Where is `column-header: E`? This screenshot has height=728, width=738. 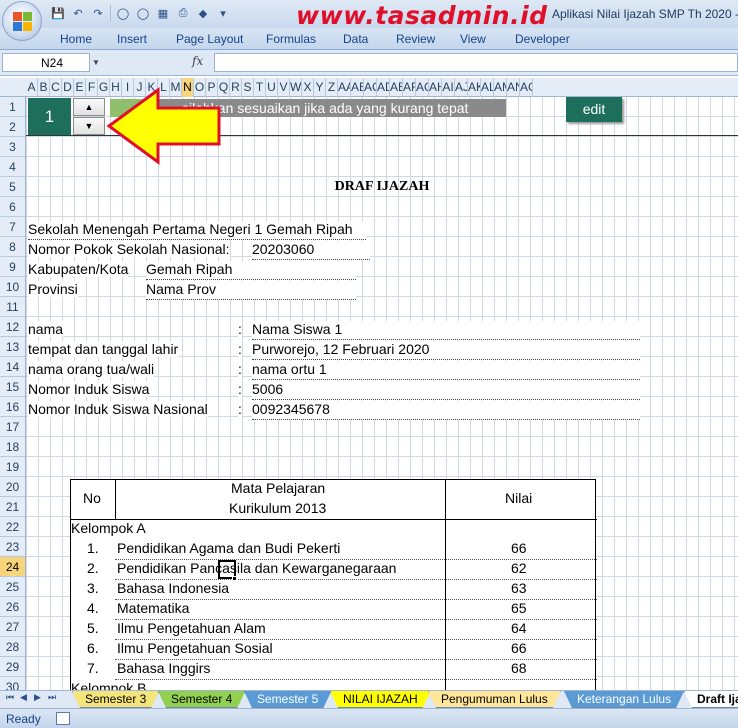
column-header: E is located at coordinates (80, 87).